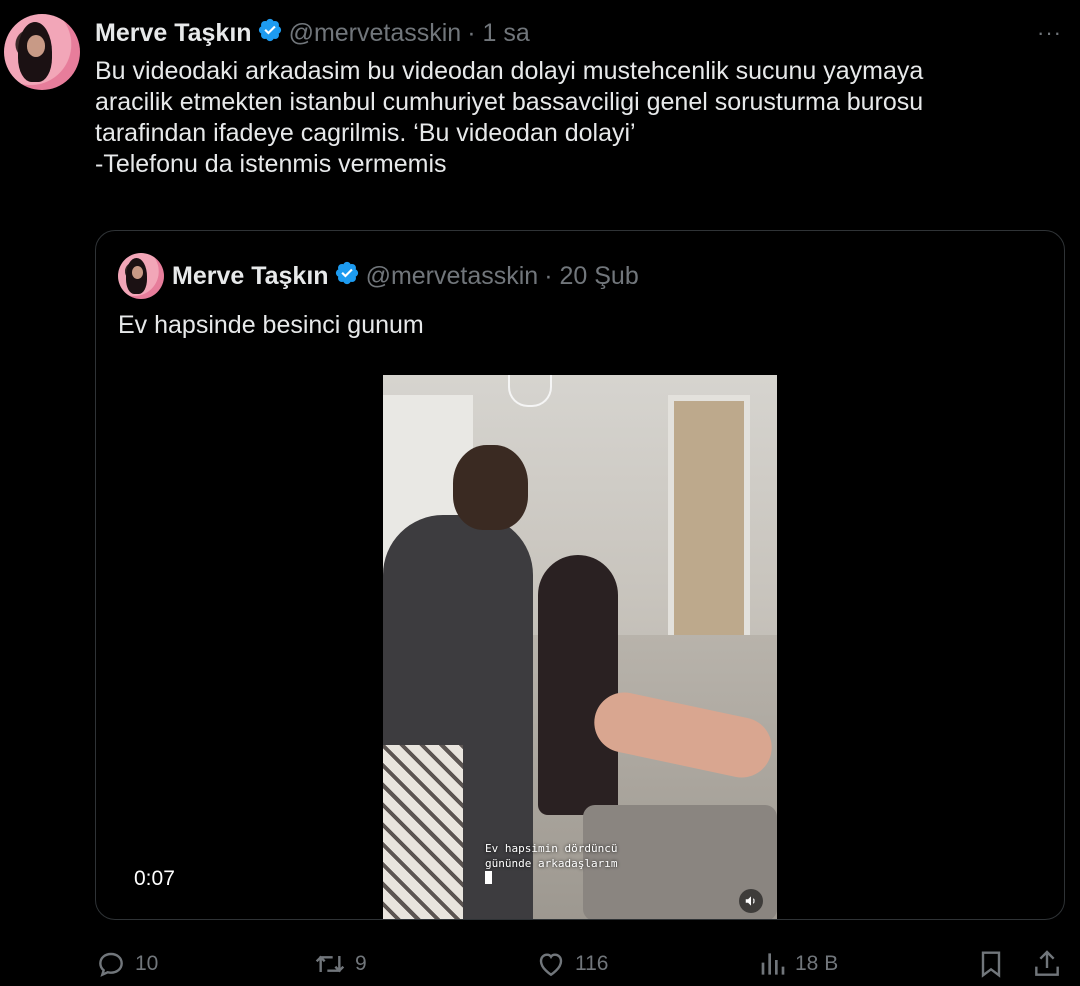 This screenshot has height=986, width=1080. What do you see at coordinates (773, 964) in the screenshot?
I see `views-icon` at bounding box center [773, 964].